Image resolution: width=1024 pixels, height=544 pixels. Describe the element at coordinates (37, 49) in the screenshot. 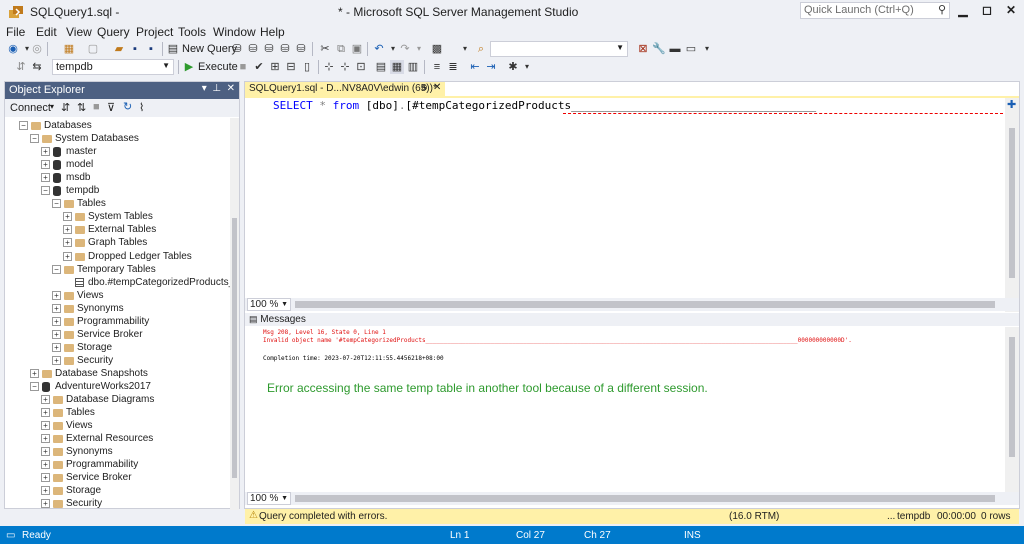

I see `forward-icon: ◎` at that location.